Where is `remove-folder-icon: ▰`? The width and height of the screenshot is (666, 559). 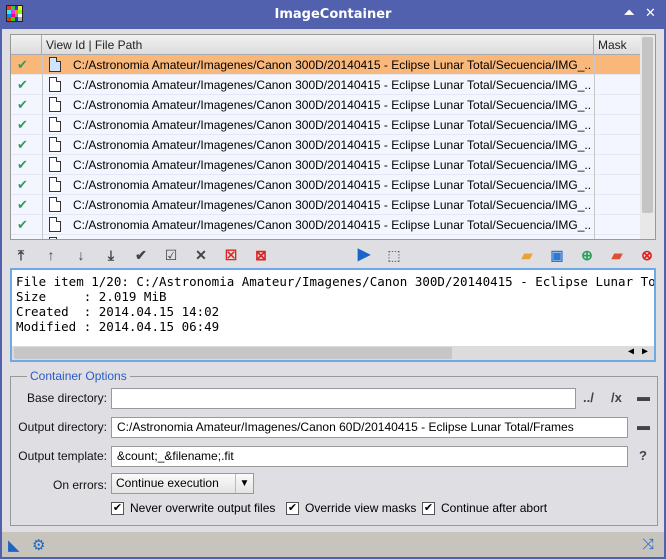
remove-folder-icon: ▰ is located at coordinates (617, 255).